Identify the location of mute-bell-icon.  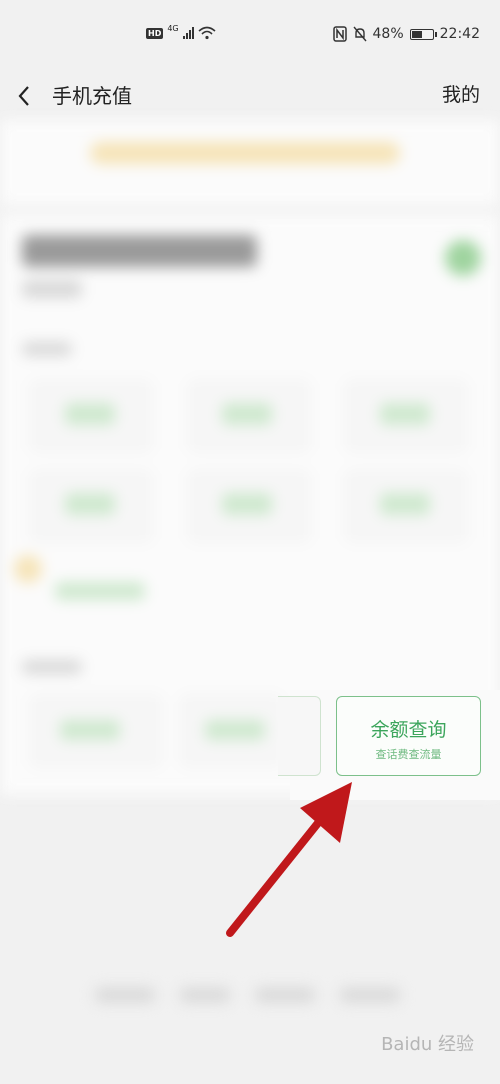
(359, 34).